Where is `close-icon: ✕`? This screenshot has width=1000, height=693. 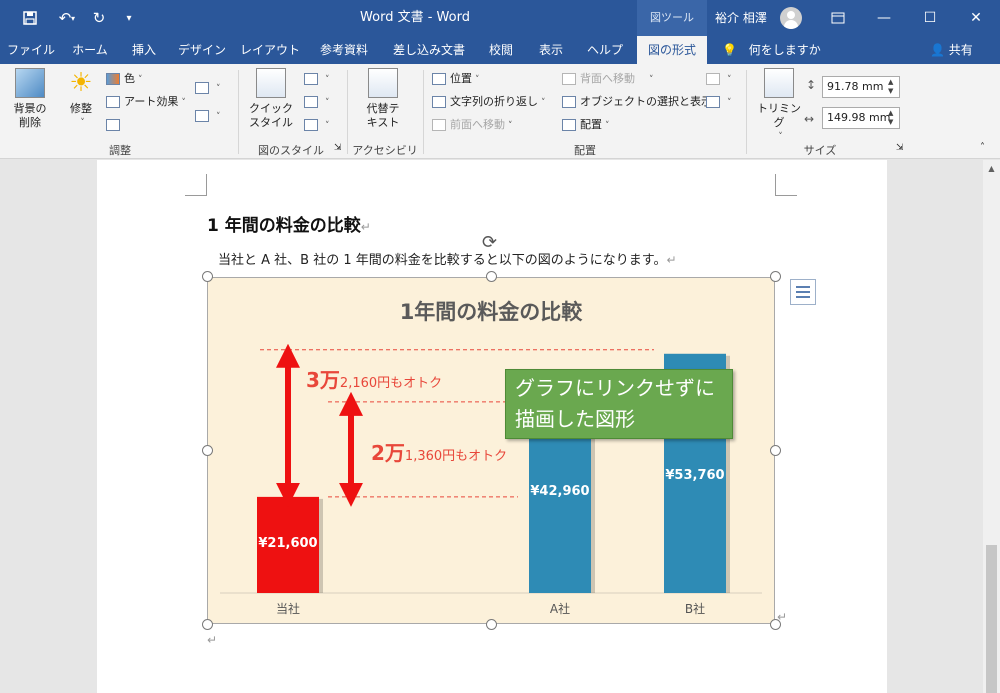
close-icon: ✕ is located at coordinates (976, 18).